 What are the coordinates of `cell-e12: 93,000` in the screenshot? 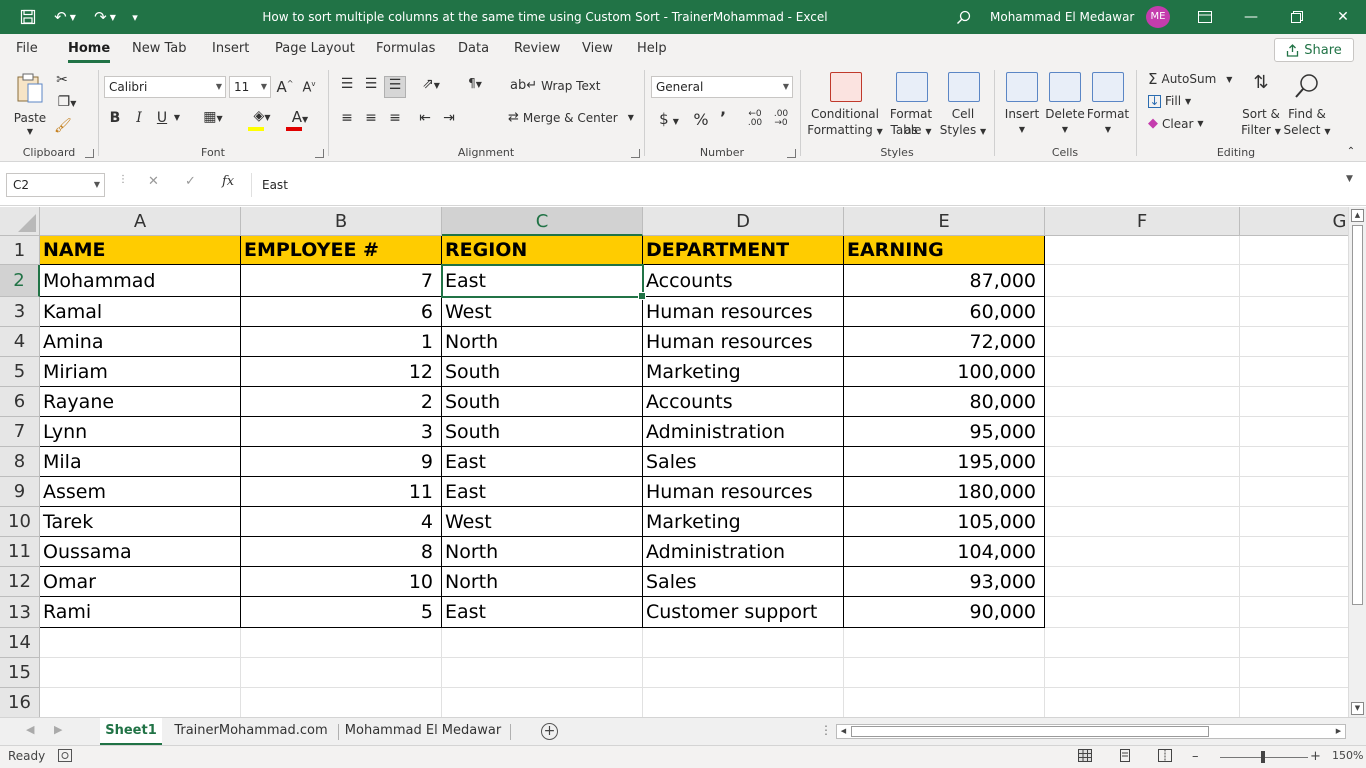 It's located at (944, 582).